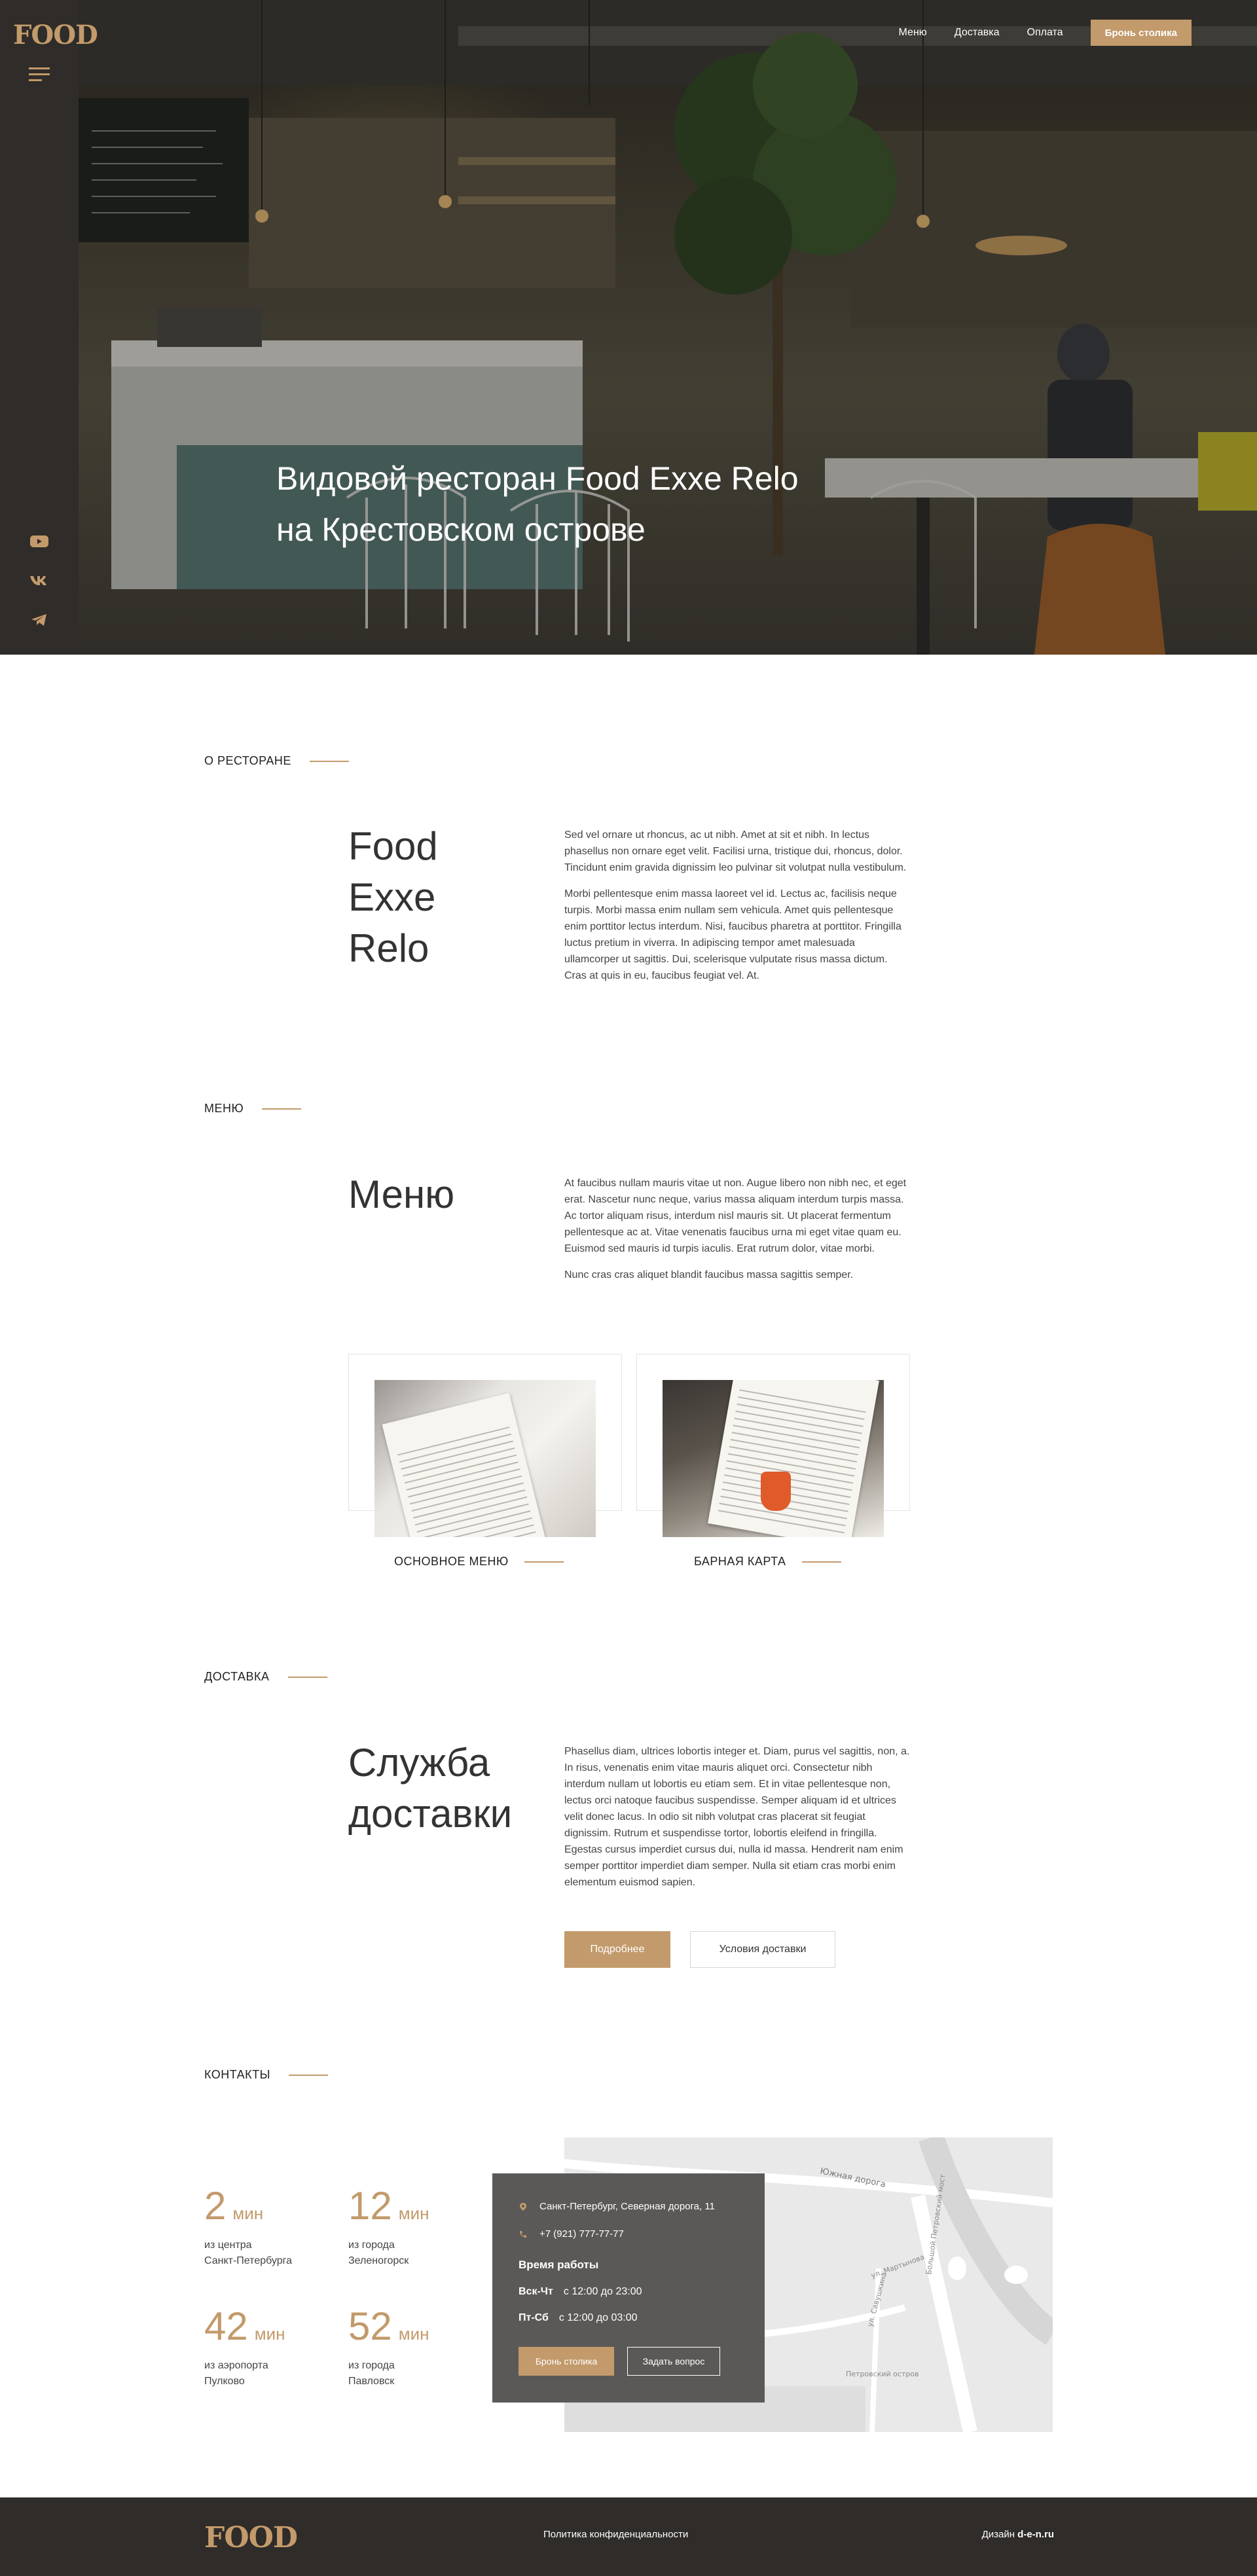  Describe the element at coordinates (39, 620) in the screenshot. I see `telegram-icon` at that location.